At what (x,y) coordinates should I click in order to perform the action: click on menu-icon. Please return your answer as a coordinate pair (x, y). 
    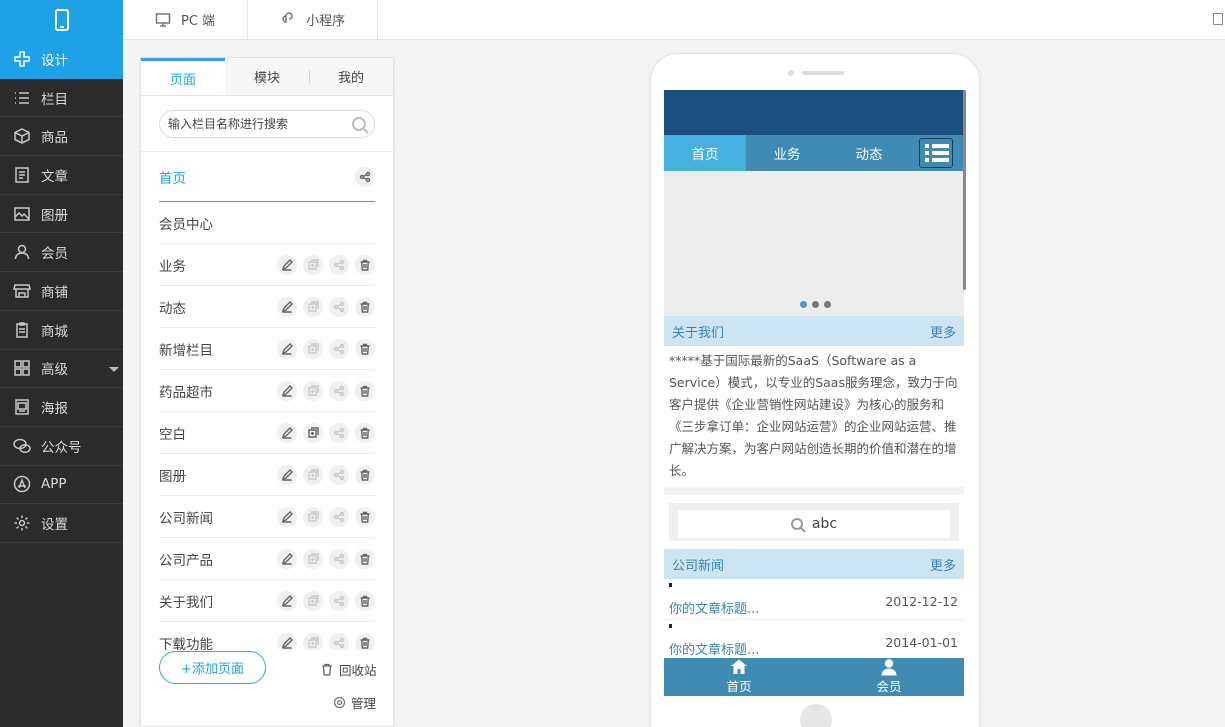
    Looking at the image, I should click on (936, 153).